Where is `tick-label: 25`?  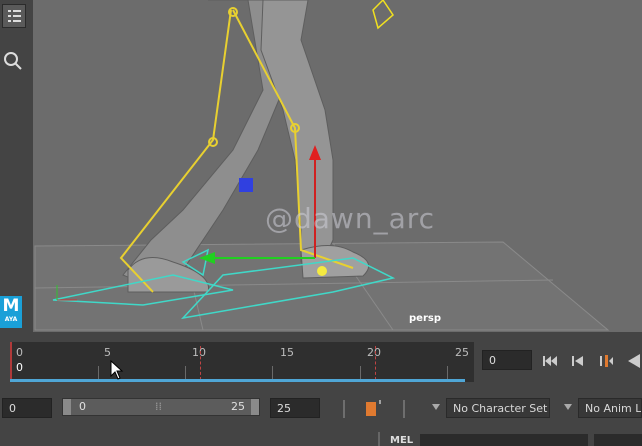 tick-label: 25 is located at coordinates (462, 352).